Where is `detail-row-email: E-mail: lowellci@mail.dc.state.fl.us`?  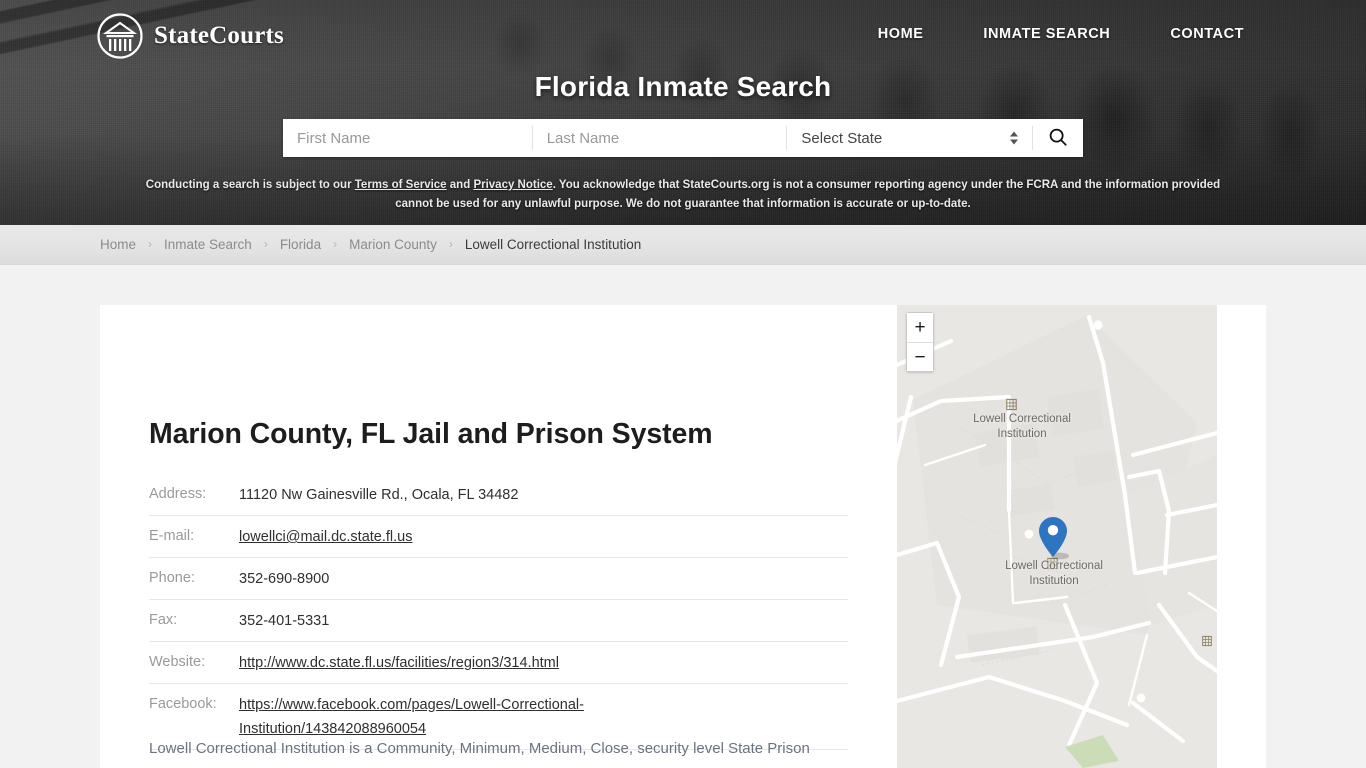 detail-row-email: E-mail: lowellci@mail.dc.state.fl.us is located at coordinates (498, 537).